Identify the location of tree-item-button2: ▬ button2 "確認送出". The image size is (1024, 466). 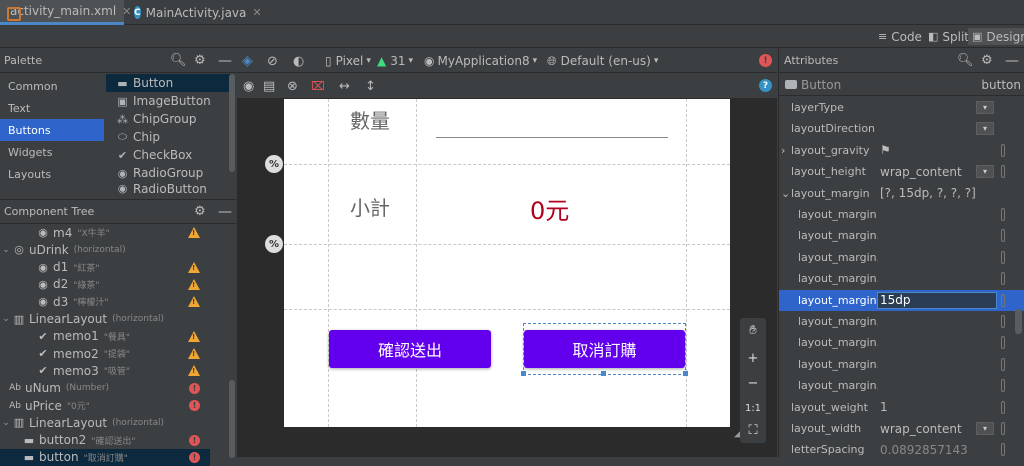
(105, 440).